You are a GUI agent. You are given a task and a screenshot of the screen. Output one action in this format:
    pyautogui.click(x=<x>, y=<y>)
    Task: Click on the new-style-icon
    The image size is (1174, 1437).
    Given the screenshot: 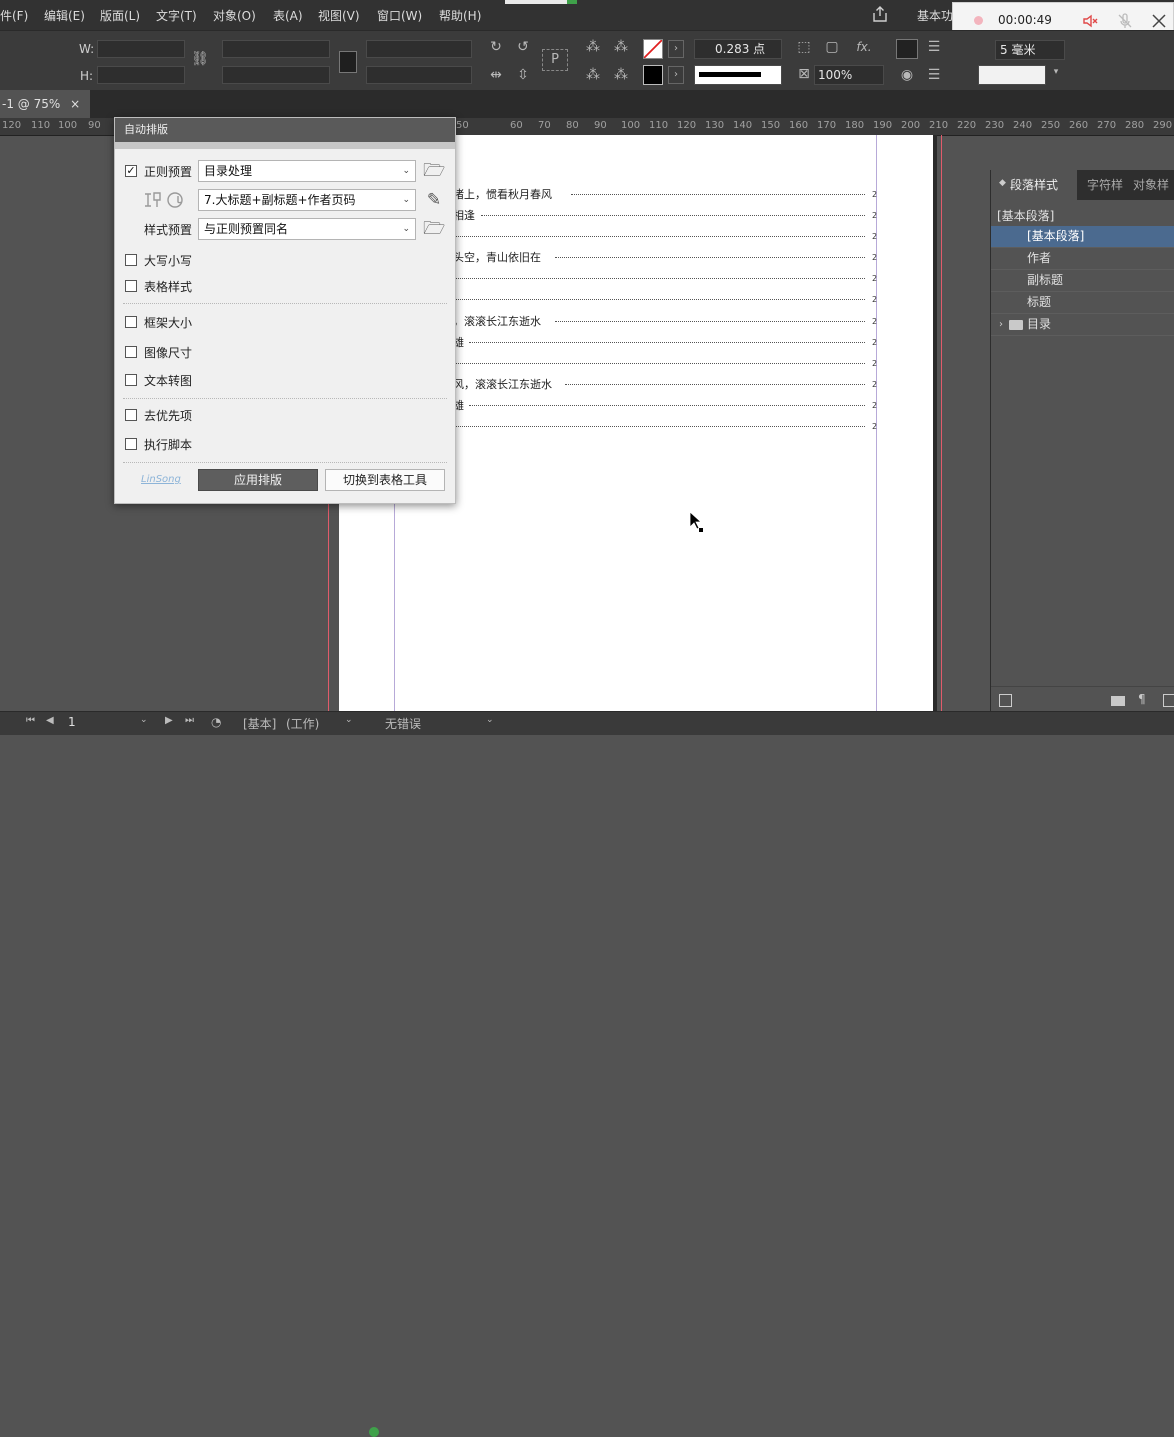 What is the action you would take?
    pyautogui.click(x=1168, y=700)
    